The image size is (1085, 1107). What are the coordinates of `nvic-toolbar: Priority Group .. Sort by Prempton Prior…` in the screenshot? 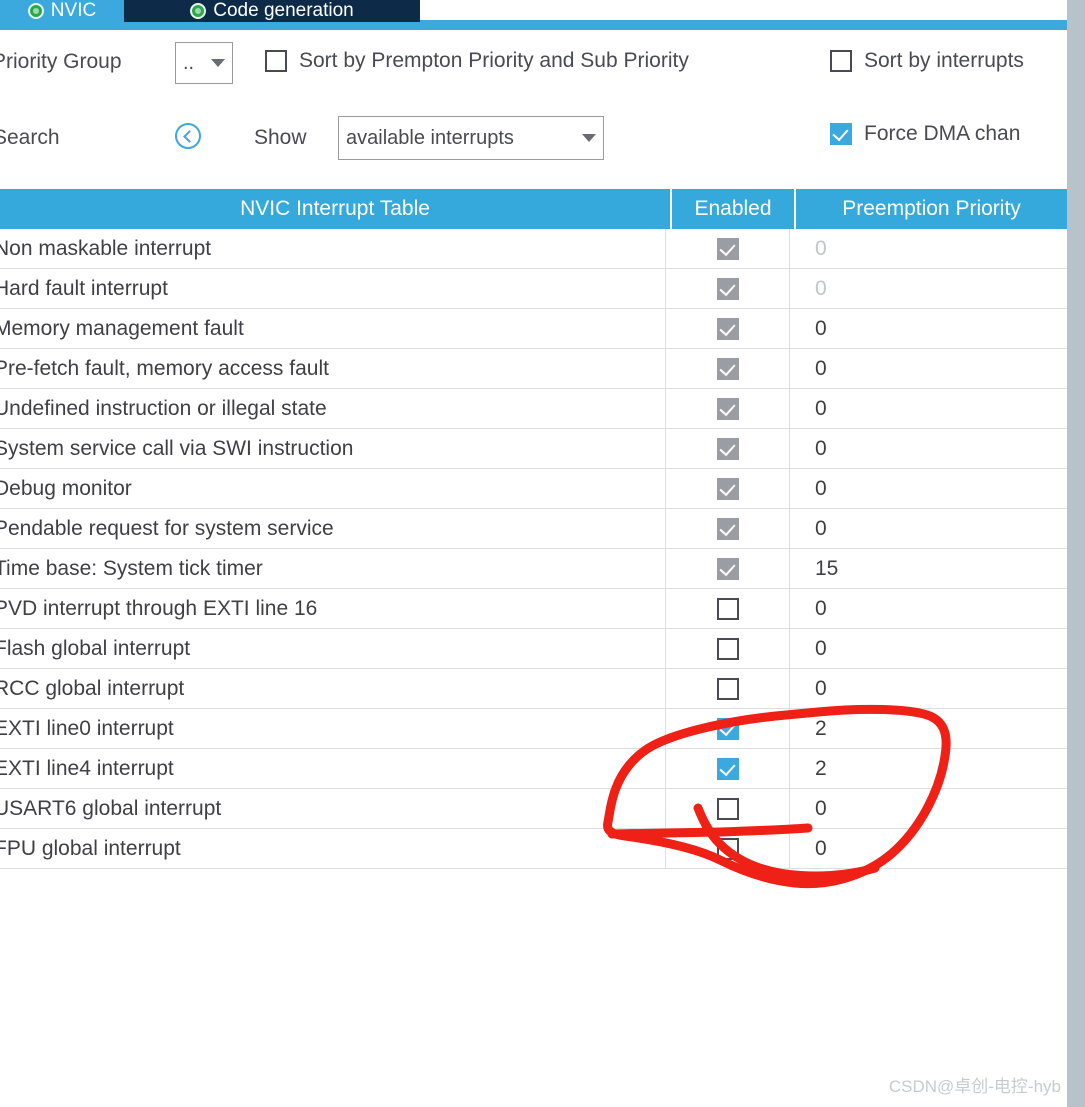 It's located at (533, 107).